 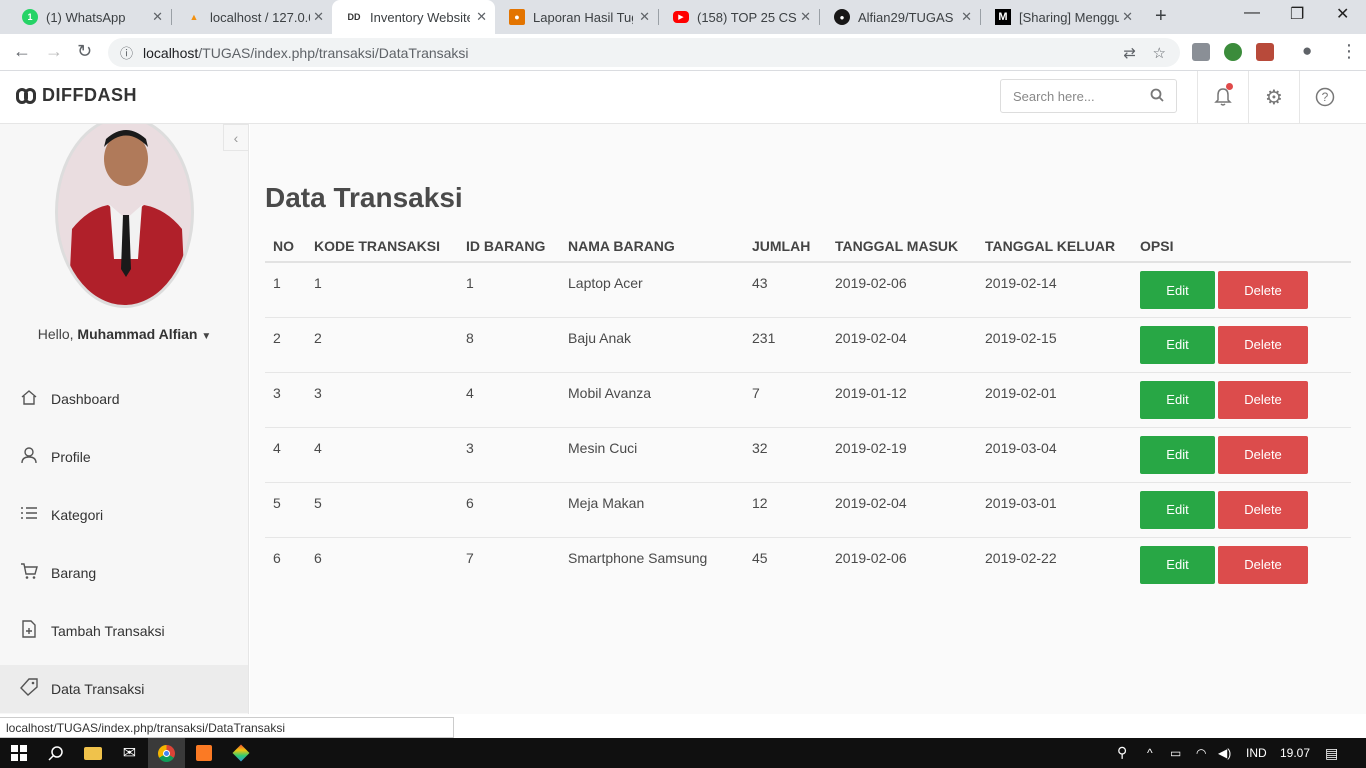 What do you see at coordinates (1159, 53) in the screenshot?
I see `star-icon: ☆` at bounding box center [1159, 53].